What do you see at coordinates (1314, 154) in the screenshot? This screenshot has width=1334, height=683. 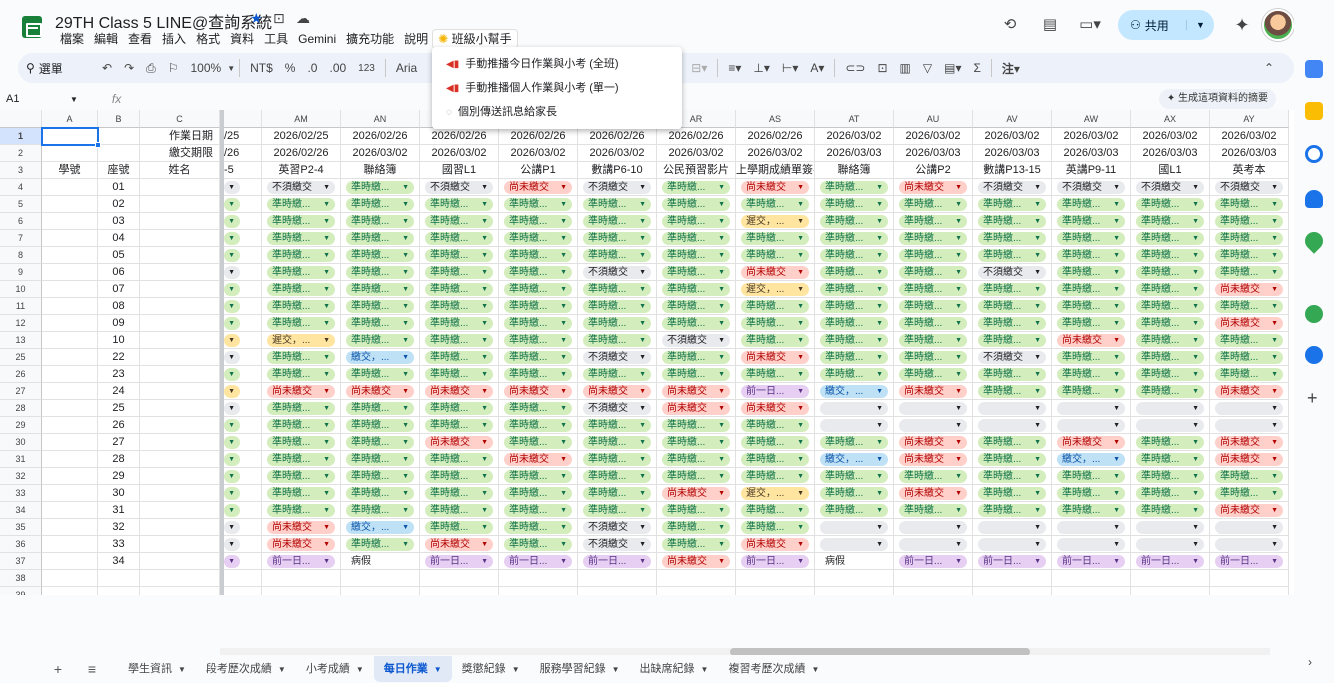 I see `tasks-icon` at bounding box center [1314, 154].